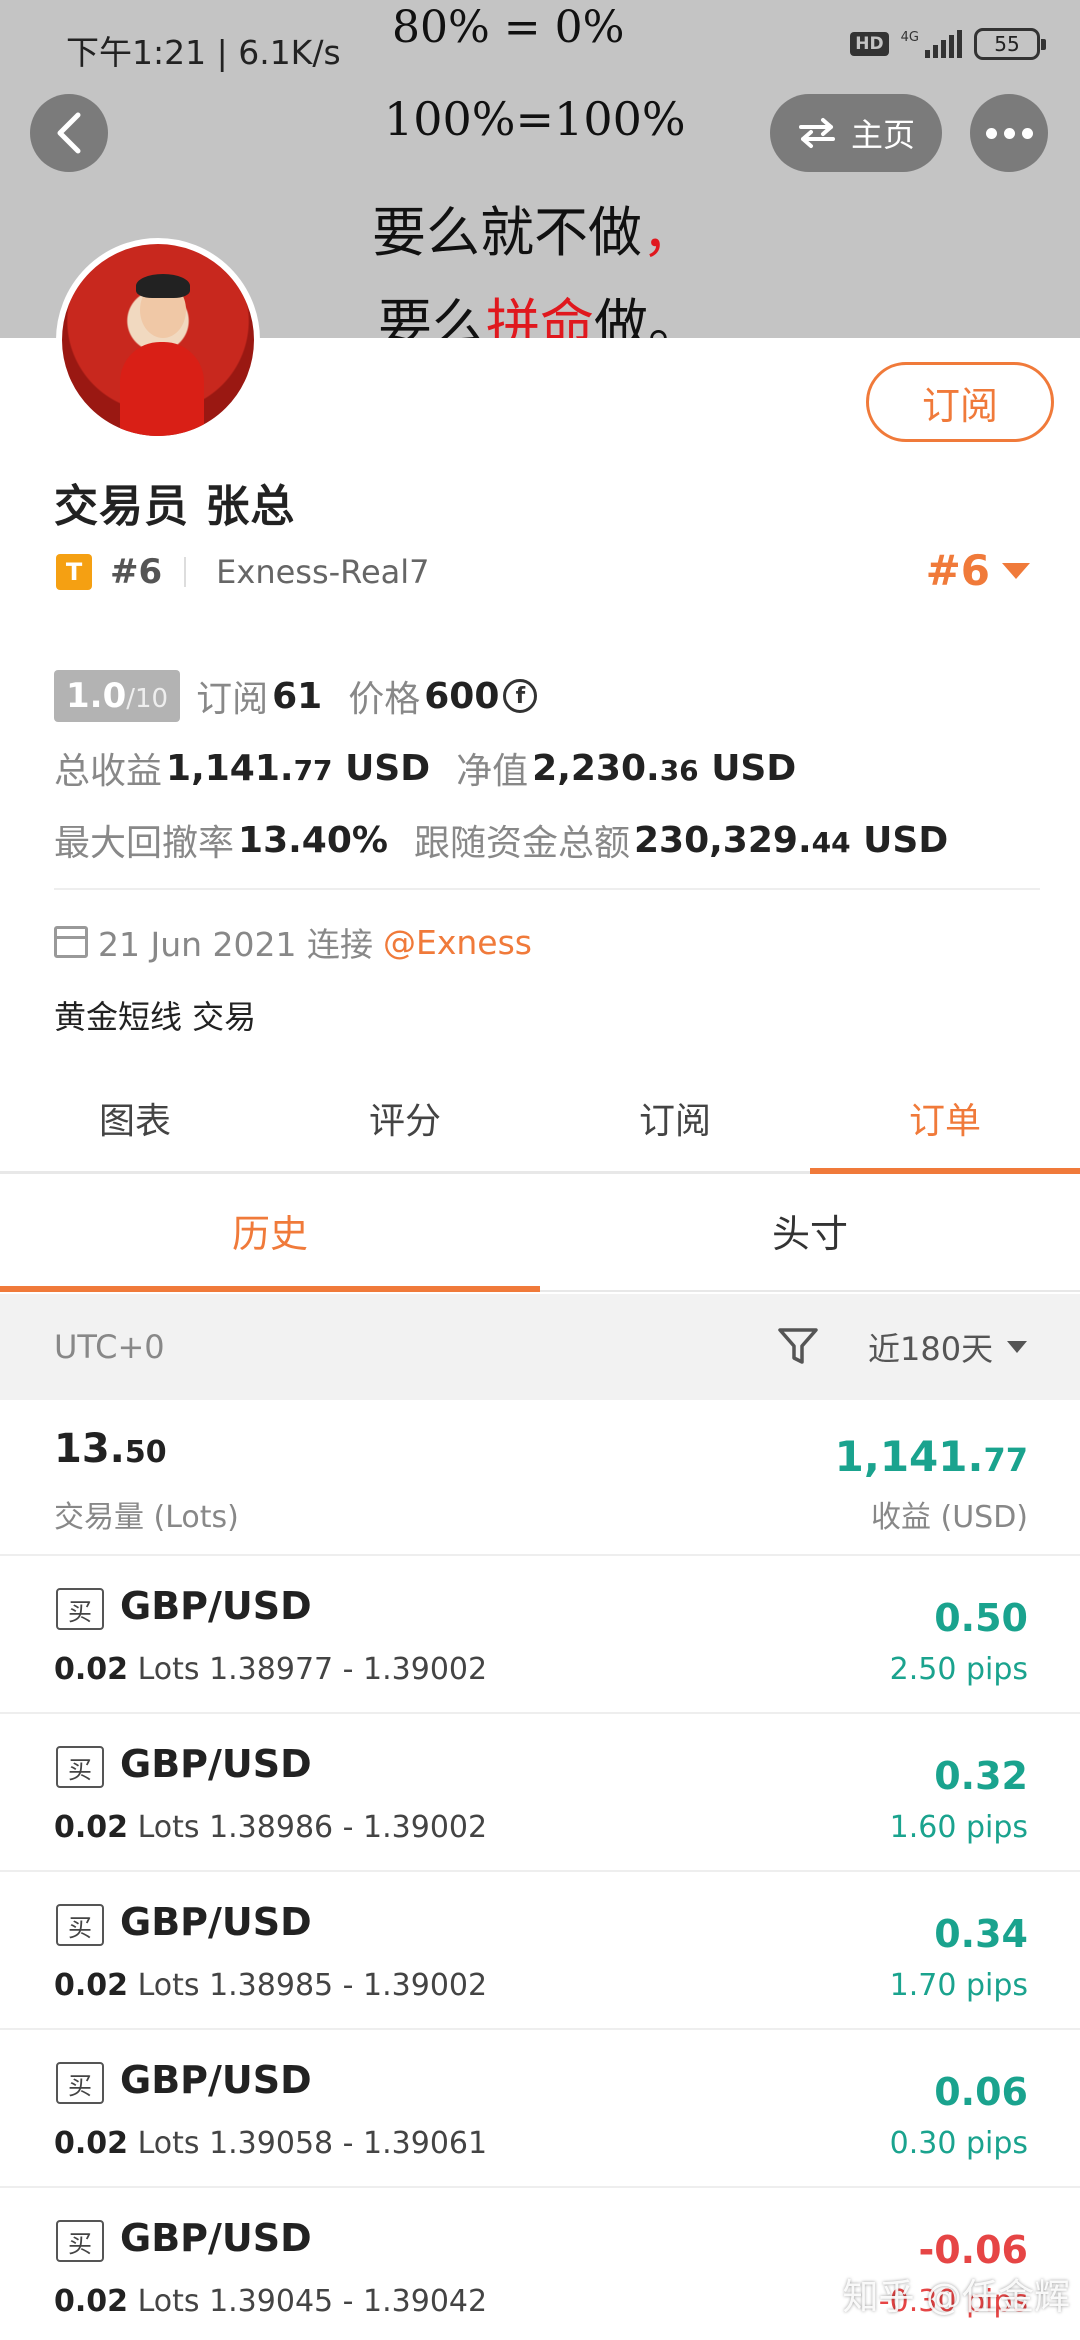 This screenshot has height=2340, width=1080. What do you see at coordinates (313, 770) in the screenshot?
I see `total-profit-decimal: 77` at bounding box center [313, 770].